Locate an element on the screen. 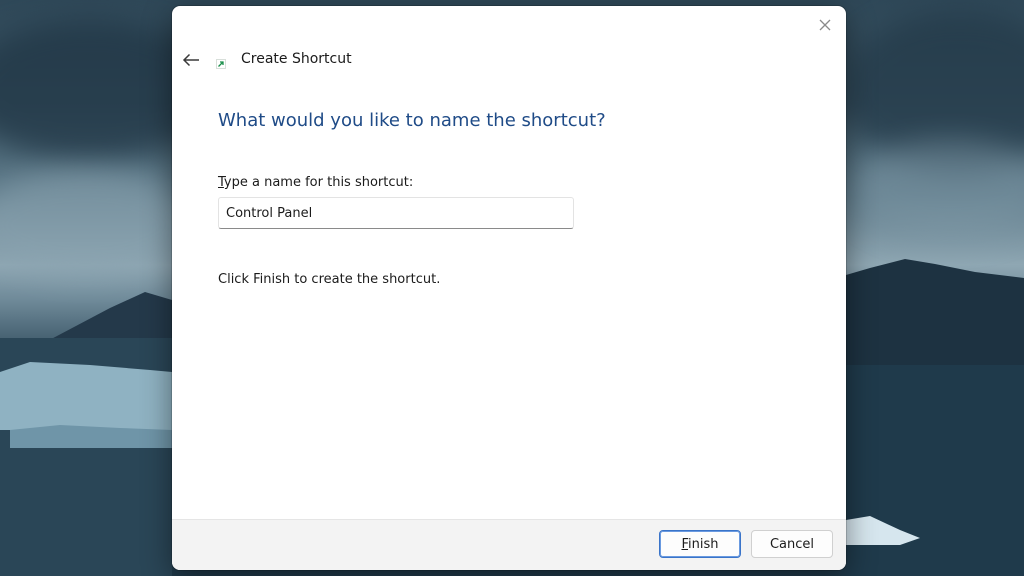  close-button is located at coordinates (825, 25).